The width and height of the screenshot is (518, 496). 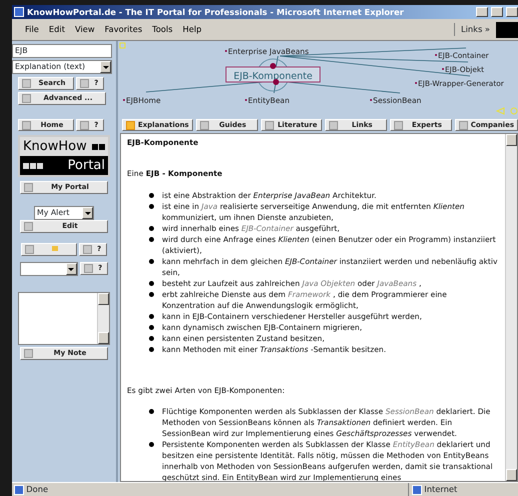 What do you see at coordinates (216, 12) in the screenshot?
I see `window-title: KnowHowPortal.de - The IT Portal for Professionals - Microsoft Internet Explorer` at bounding box center [216, 12].